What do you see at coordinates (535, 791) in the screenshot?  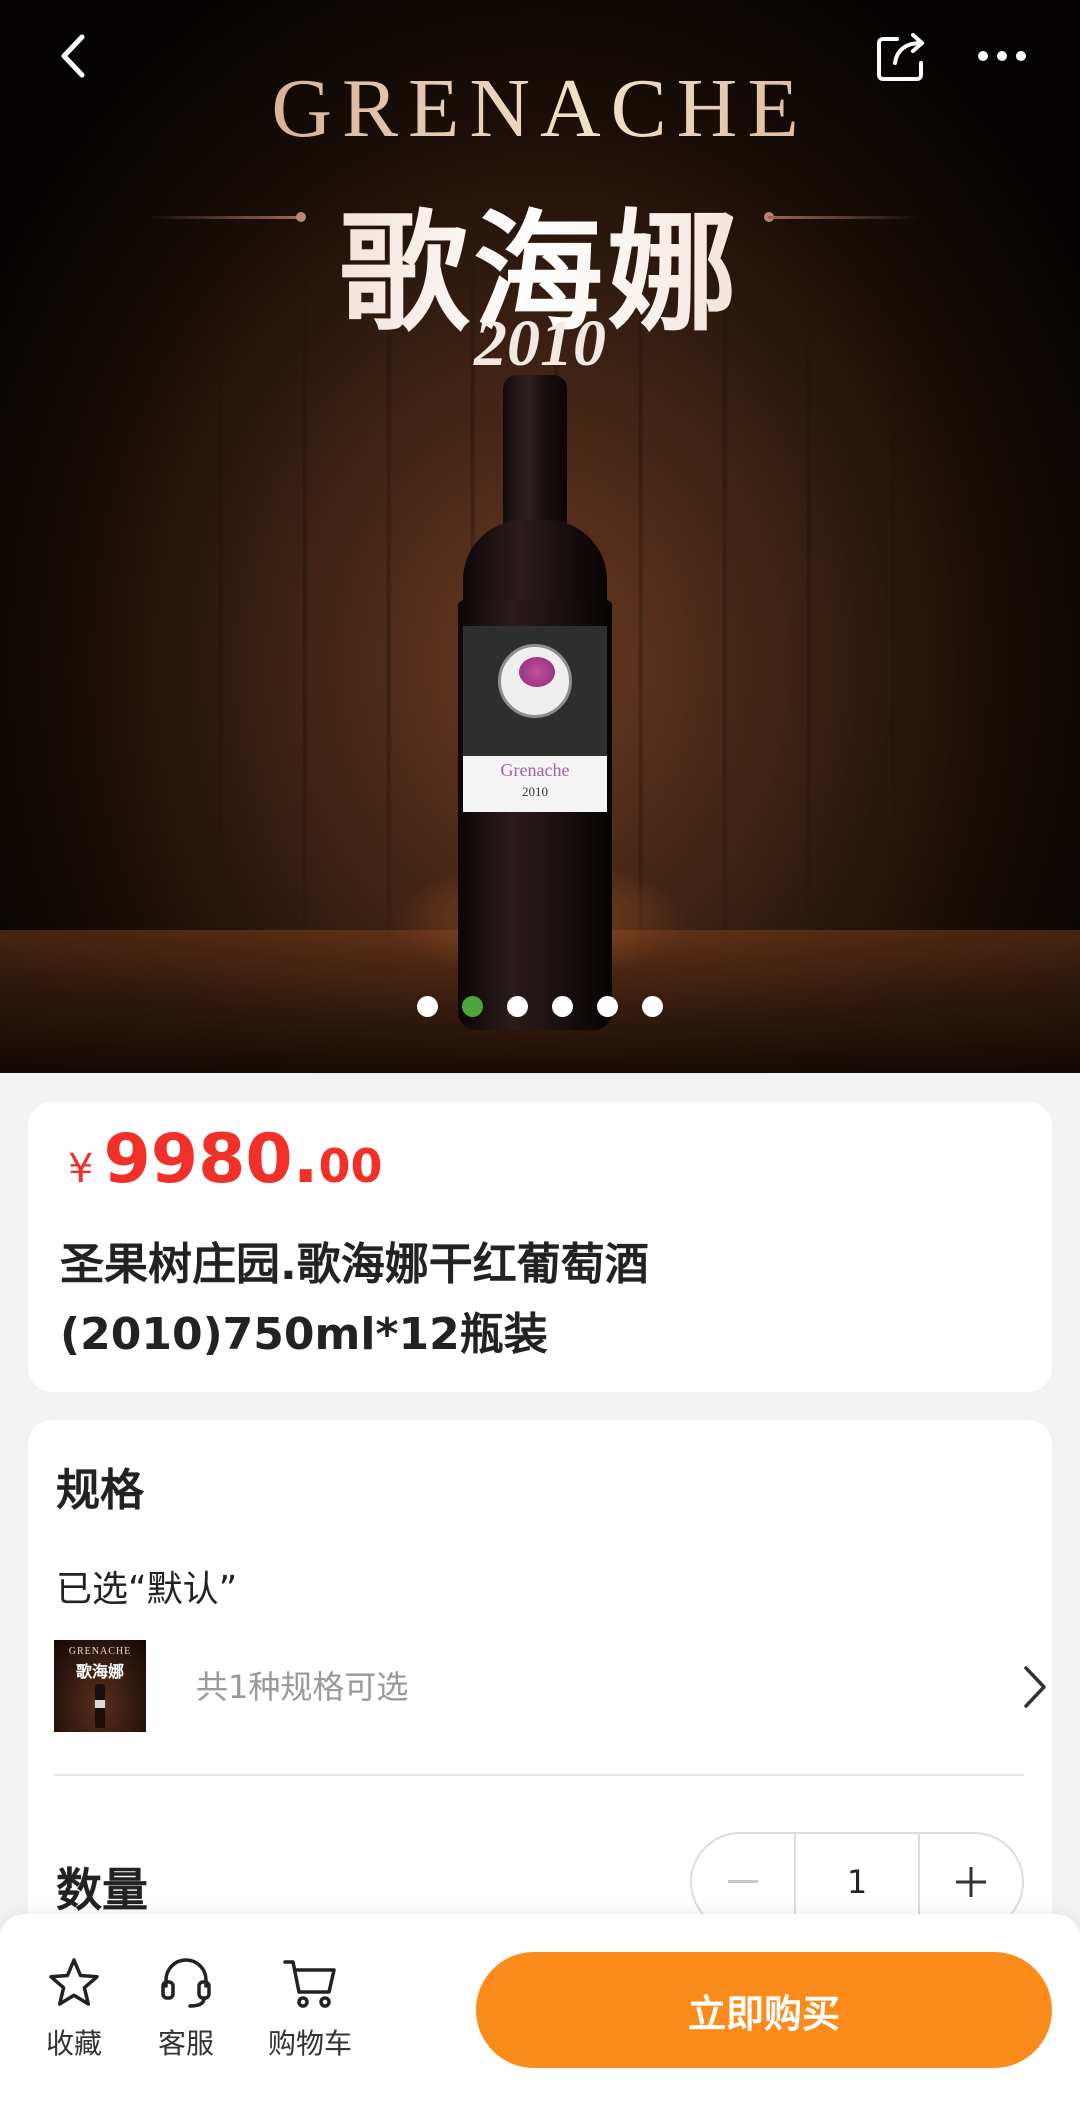 I see `bottle-label-year: 2010` at bounding box center [535, 791].